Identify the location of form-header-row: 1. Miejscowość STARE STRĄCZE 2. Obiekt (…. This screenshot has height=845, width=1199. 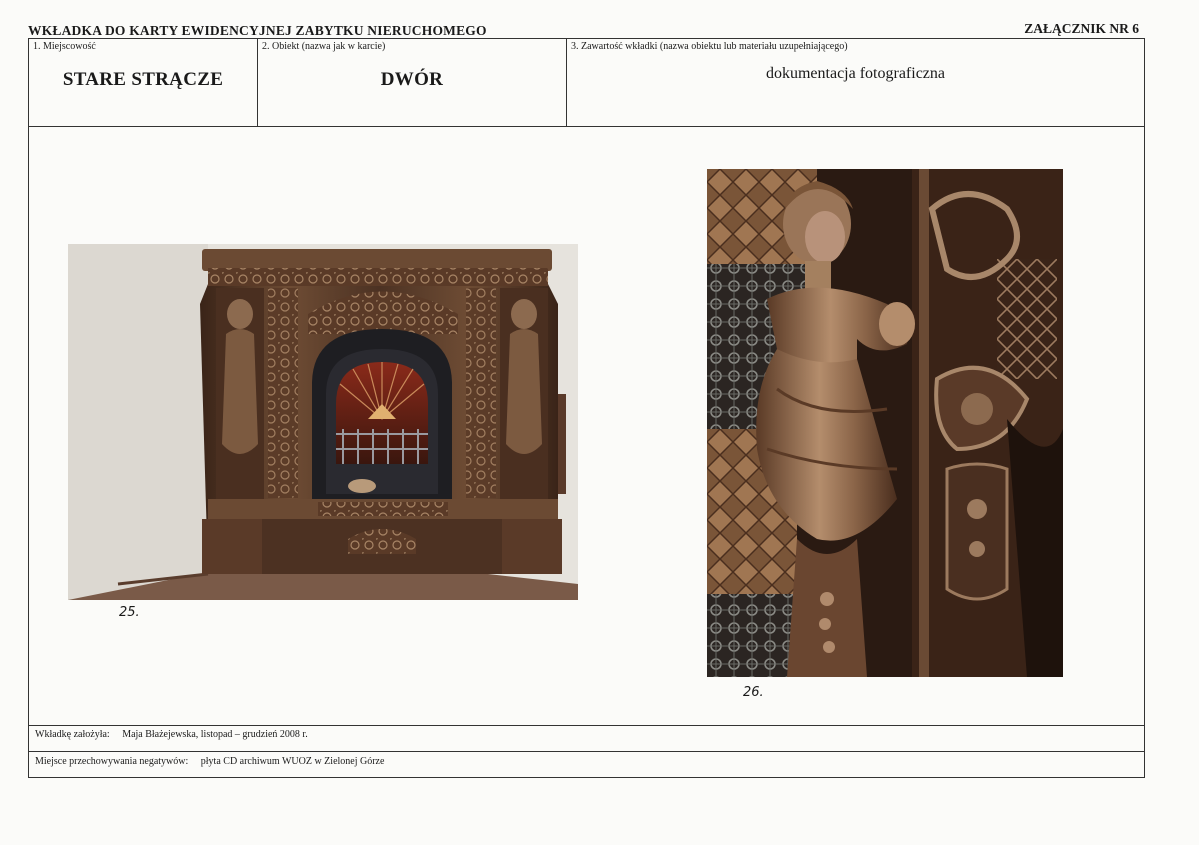
(586, 83).